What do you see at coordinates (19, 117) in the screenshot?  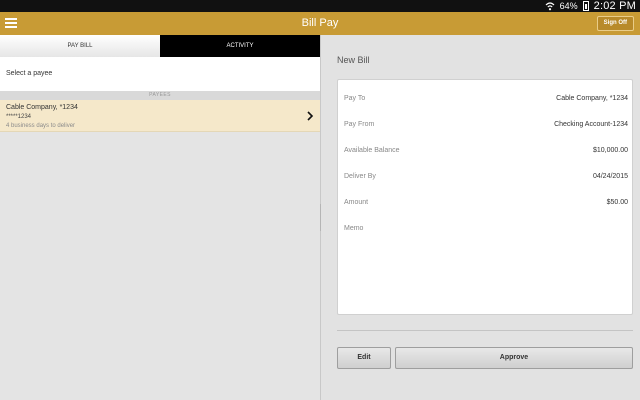 I see `payee-account: *****1234` at bounding box center [19, 117].